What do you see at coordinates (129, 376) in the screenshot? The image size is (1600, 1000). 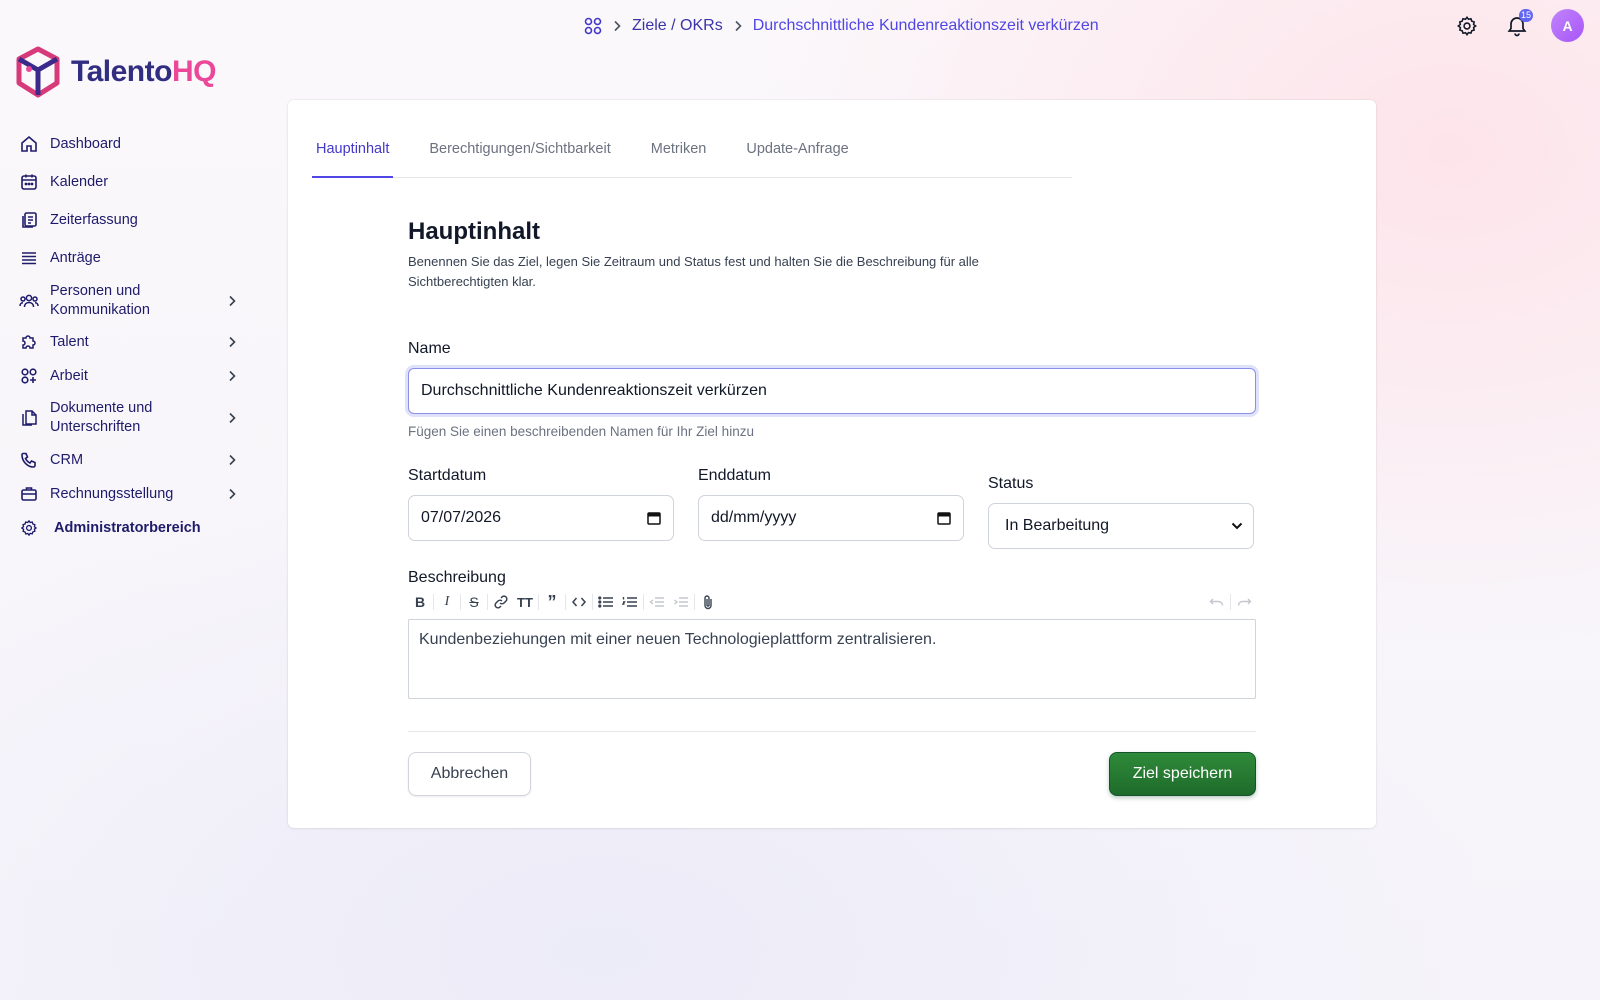 I see `sidebar-item-work: Arbeit` at bounding box center [129, 376].